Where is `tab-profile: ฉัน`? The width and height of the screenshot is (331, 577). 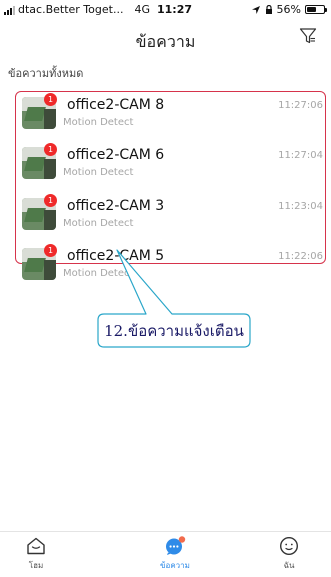 tab-profile: ฉัน is located at coordinates (289, 554).